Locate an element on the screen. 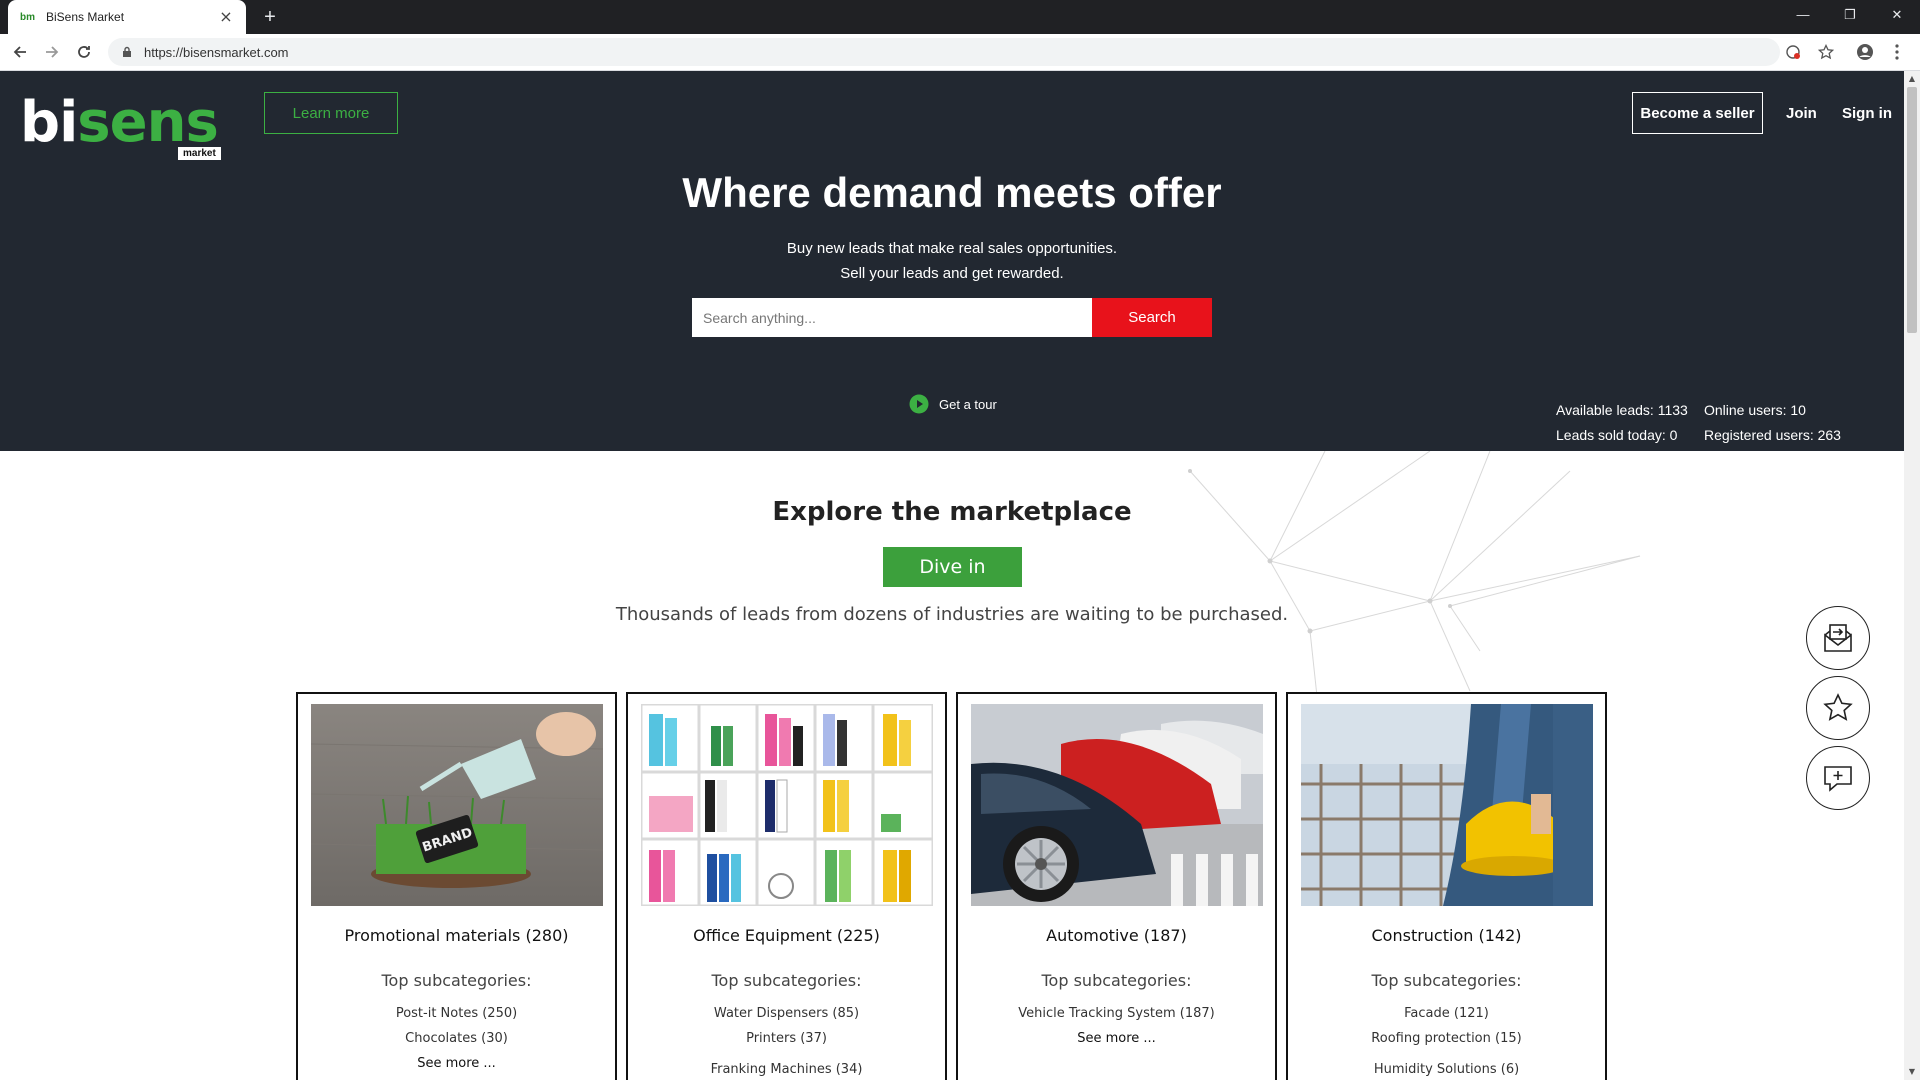 Image resolution: width=1920 pixels, height=1080 pixels. tab-title: BiSens Market is located at coordinates (85, 17).